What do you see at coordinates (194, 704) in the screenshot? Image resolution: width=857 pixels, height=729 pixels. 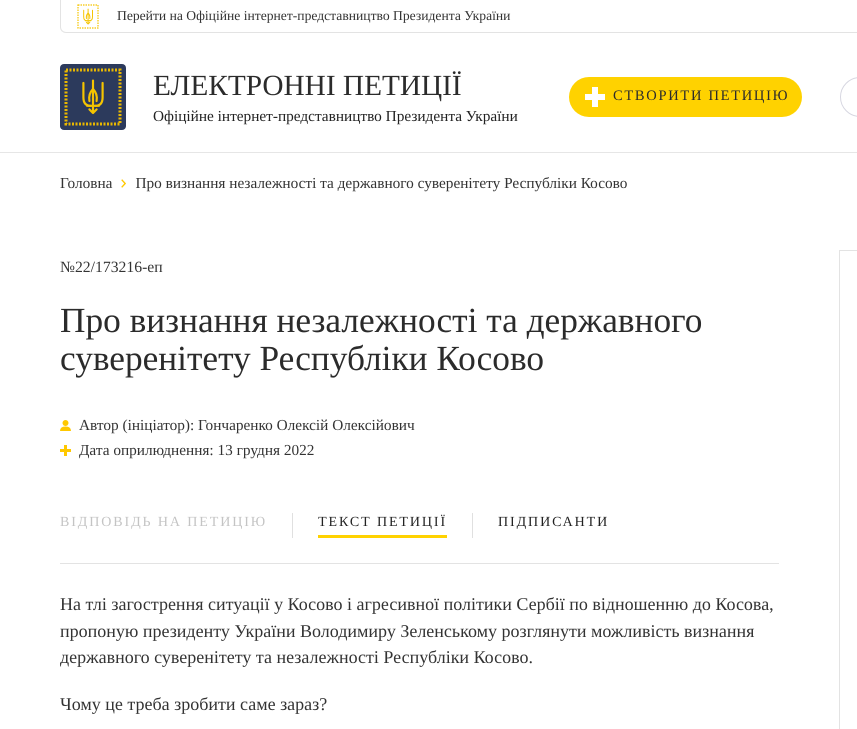 I see `body-paragraph: Чому це треба зробити саме зараз?` at bounding box center [194, 704].